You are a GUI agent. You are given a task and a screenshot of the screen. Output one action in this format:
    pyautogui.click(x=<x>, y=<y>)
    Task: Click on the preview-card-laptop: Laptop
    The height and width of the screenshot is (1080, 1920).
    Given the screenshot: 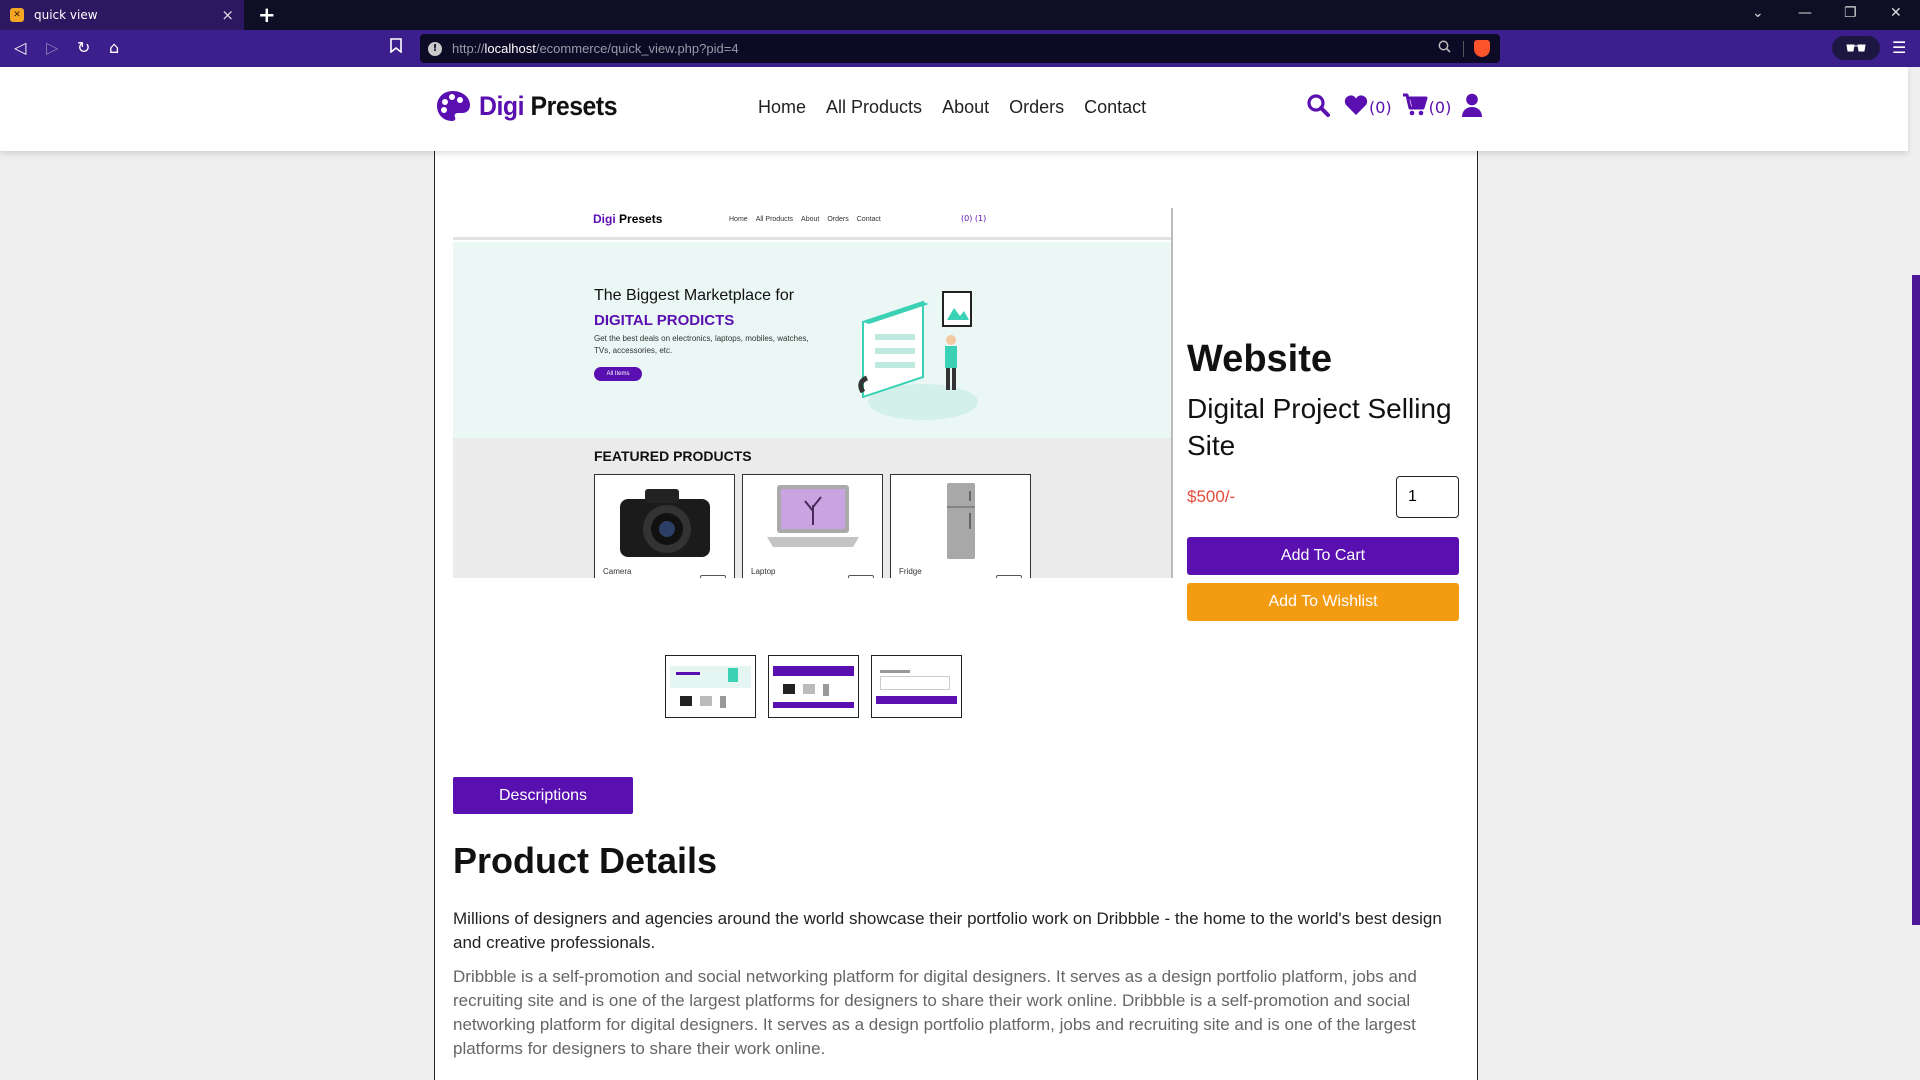 What is the action you would take?
    pyautogui.click(x=812, y=526)
    